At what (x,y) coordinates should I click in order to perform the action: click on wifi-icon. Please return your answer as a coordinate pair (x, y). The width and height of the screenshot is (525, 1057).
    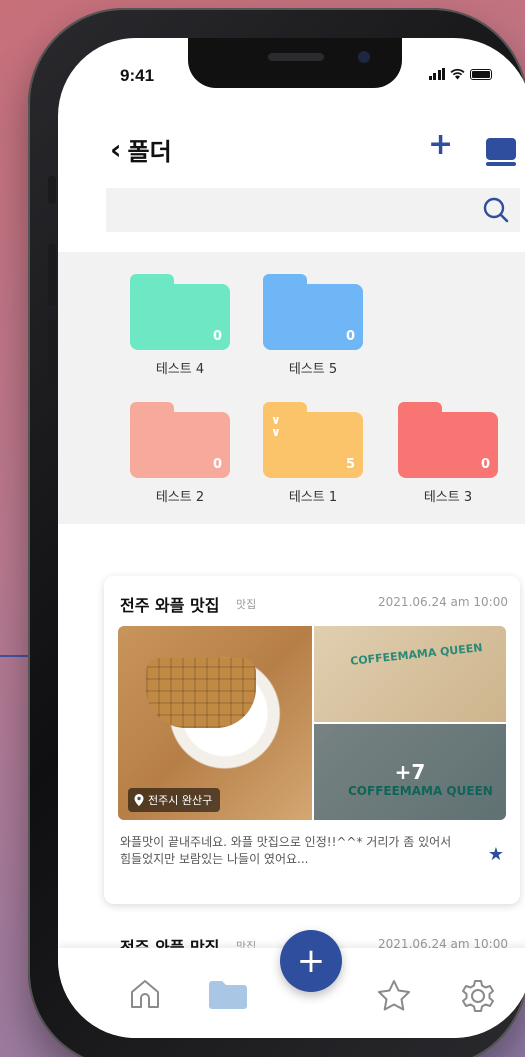
    Looking at the image, I should click on (457, 74).